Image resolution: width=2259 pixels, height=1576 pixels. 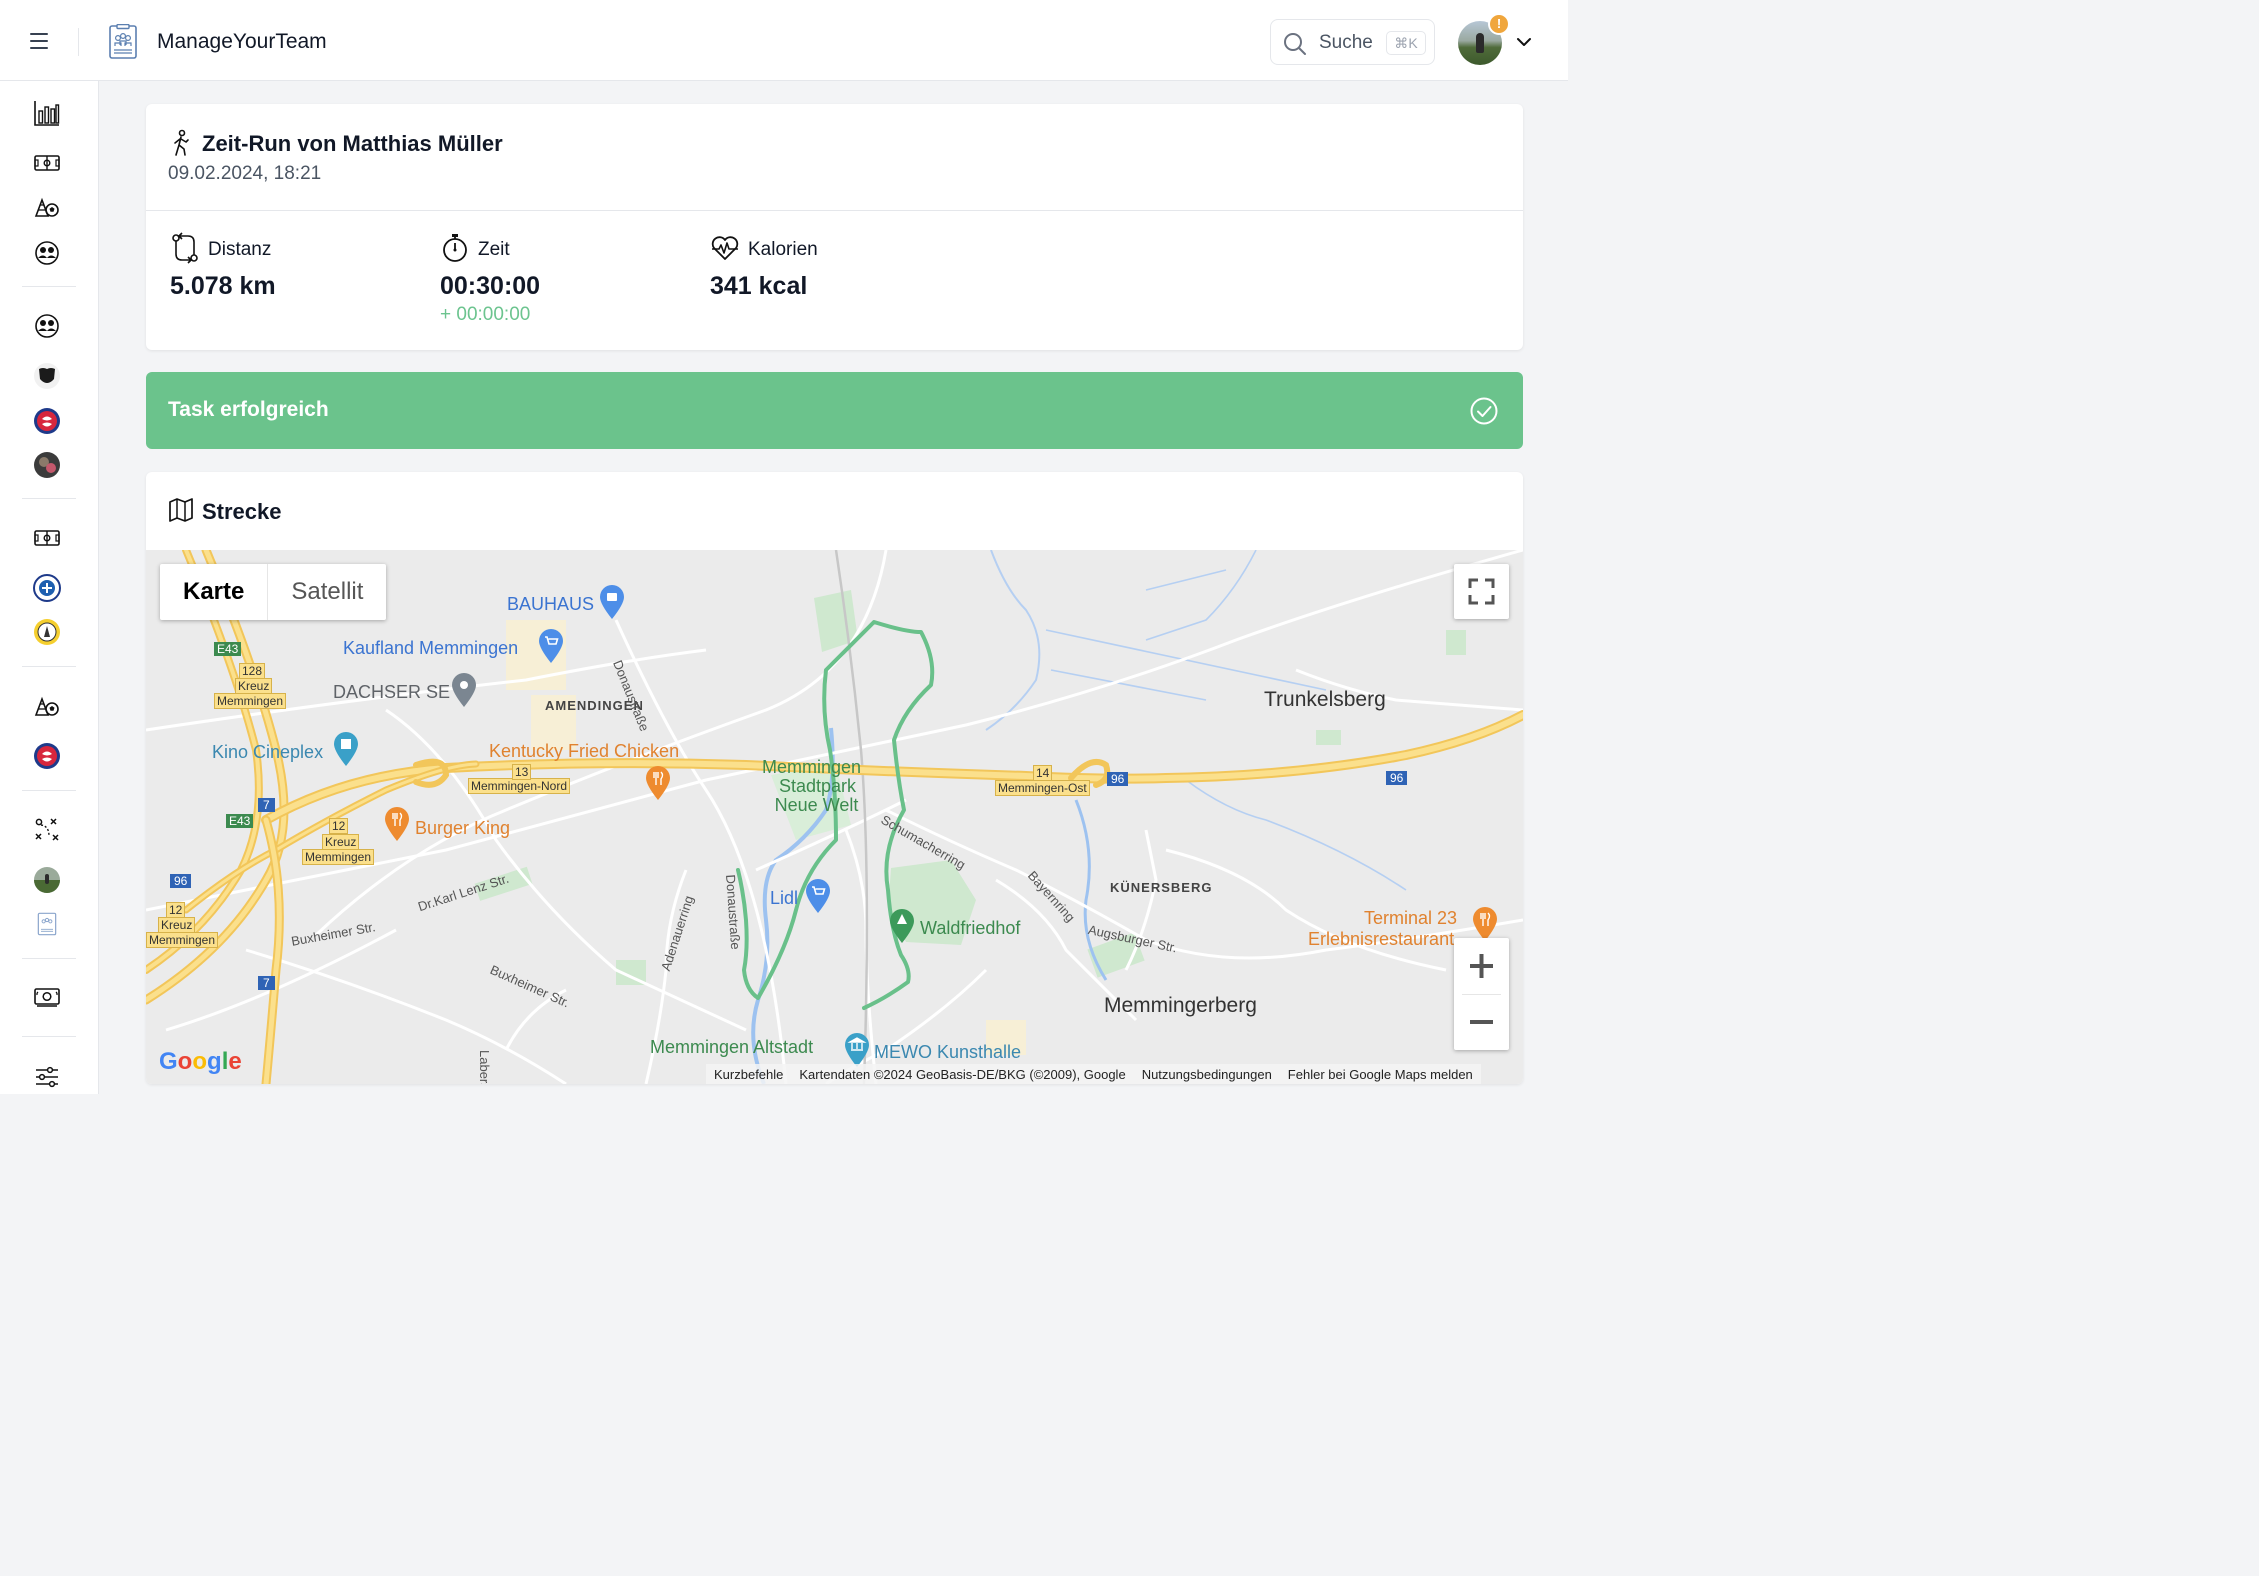 I want to click on tactics-icon, so click(x=47, y=829).